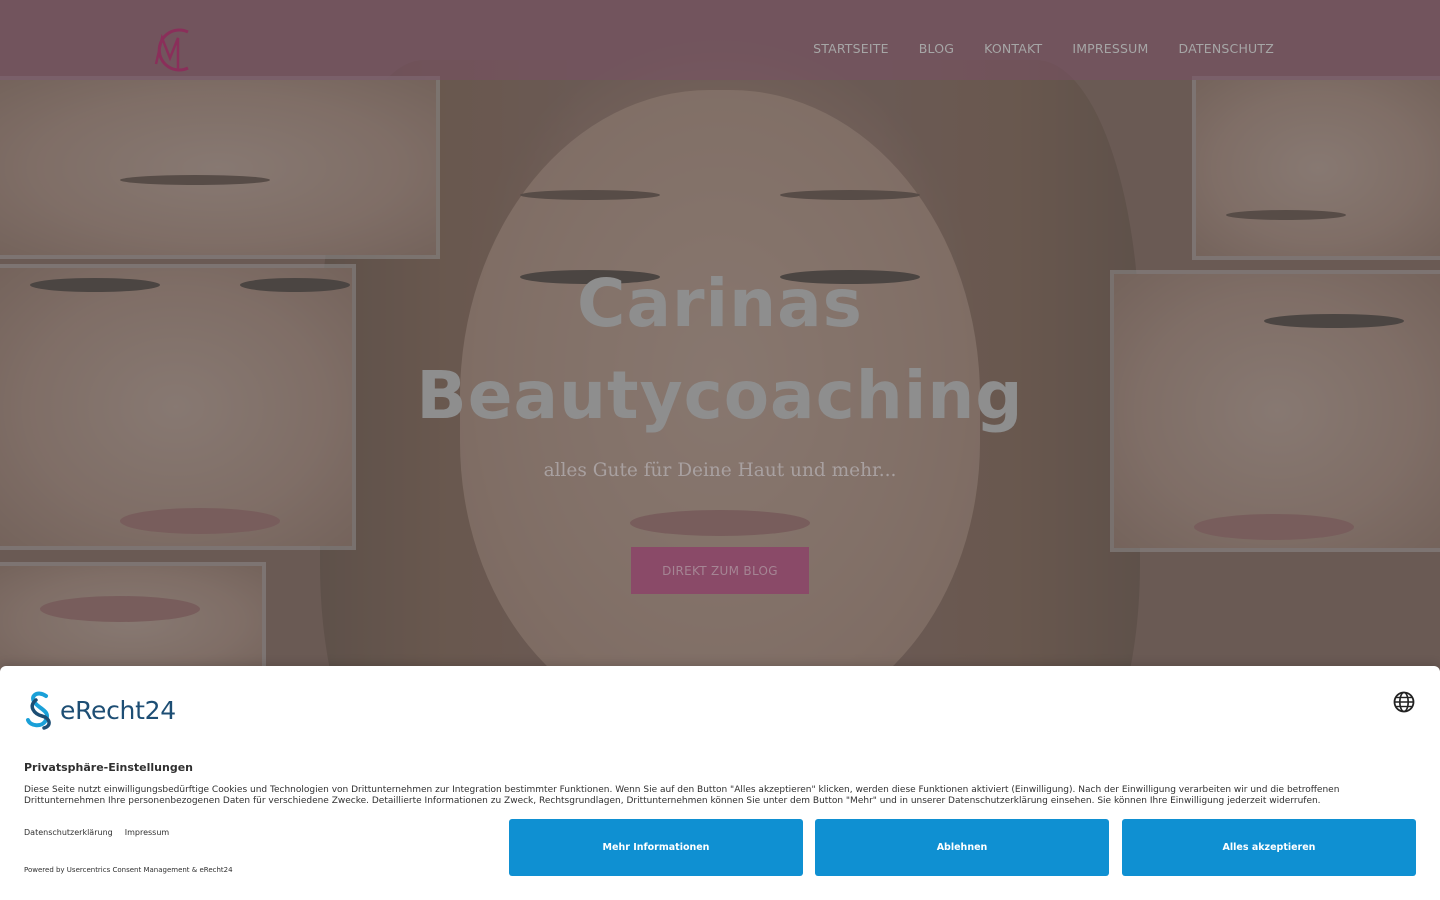 This screenshot has width=1440, height=900. I want to click on erecht24-logo: eRecht24, so click(100, 710).